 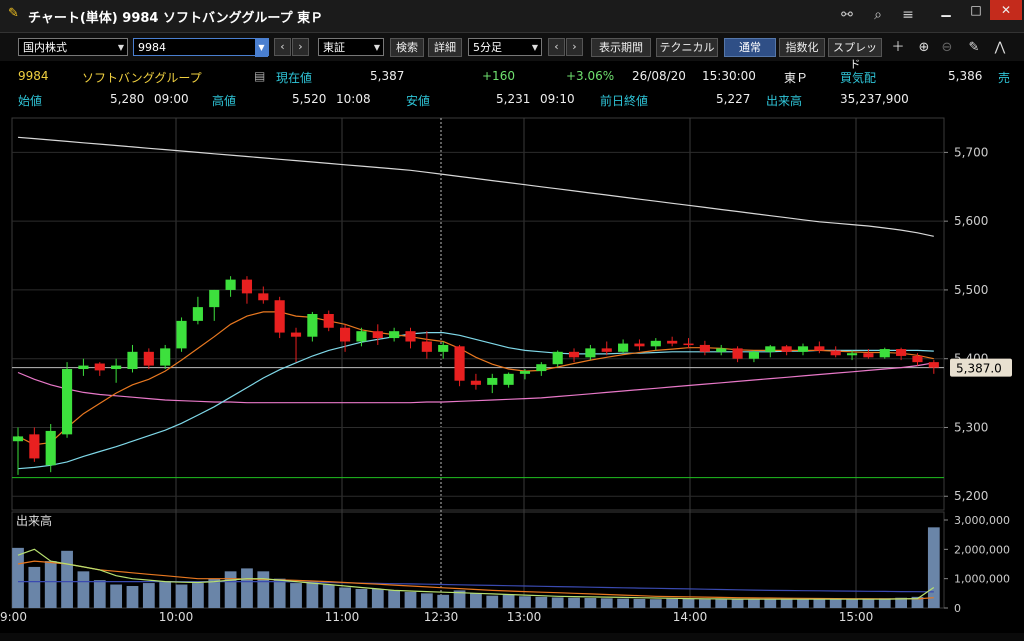 I want to click on prev-code-button: ‹, so click(x=282, y=47).